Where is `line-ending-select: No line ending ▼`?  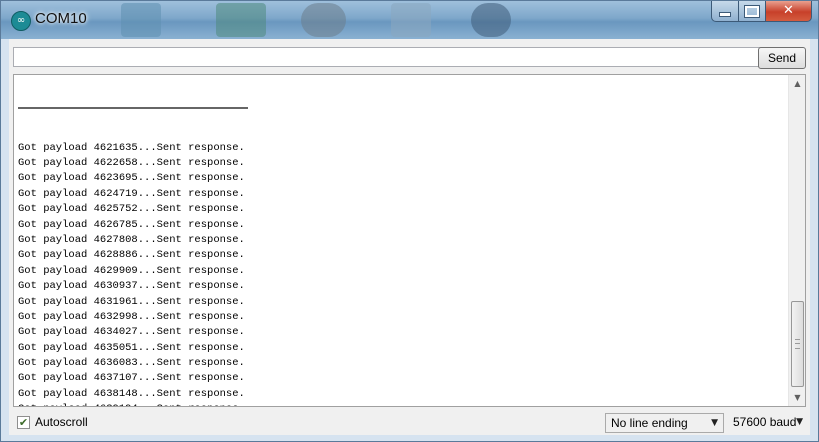 line-ending-select: No line ending ▼ is located at coordinates (664, 423).